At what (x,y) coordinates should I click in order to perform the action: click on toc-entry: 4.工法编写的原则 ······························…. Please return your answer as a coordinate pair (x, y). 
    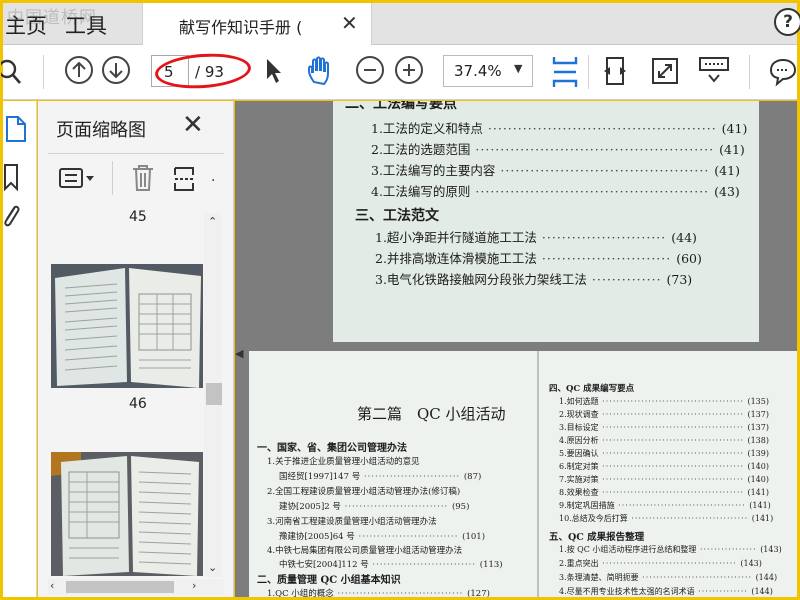
    Looking at the image, I should click on (555, 191).